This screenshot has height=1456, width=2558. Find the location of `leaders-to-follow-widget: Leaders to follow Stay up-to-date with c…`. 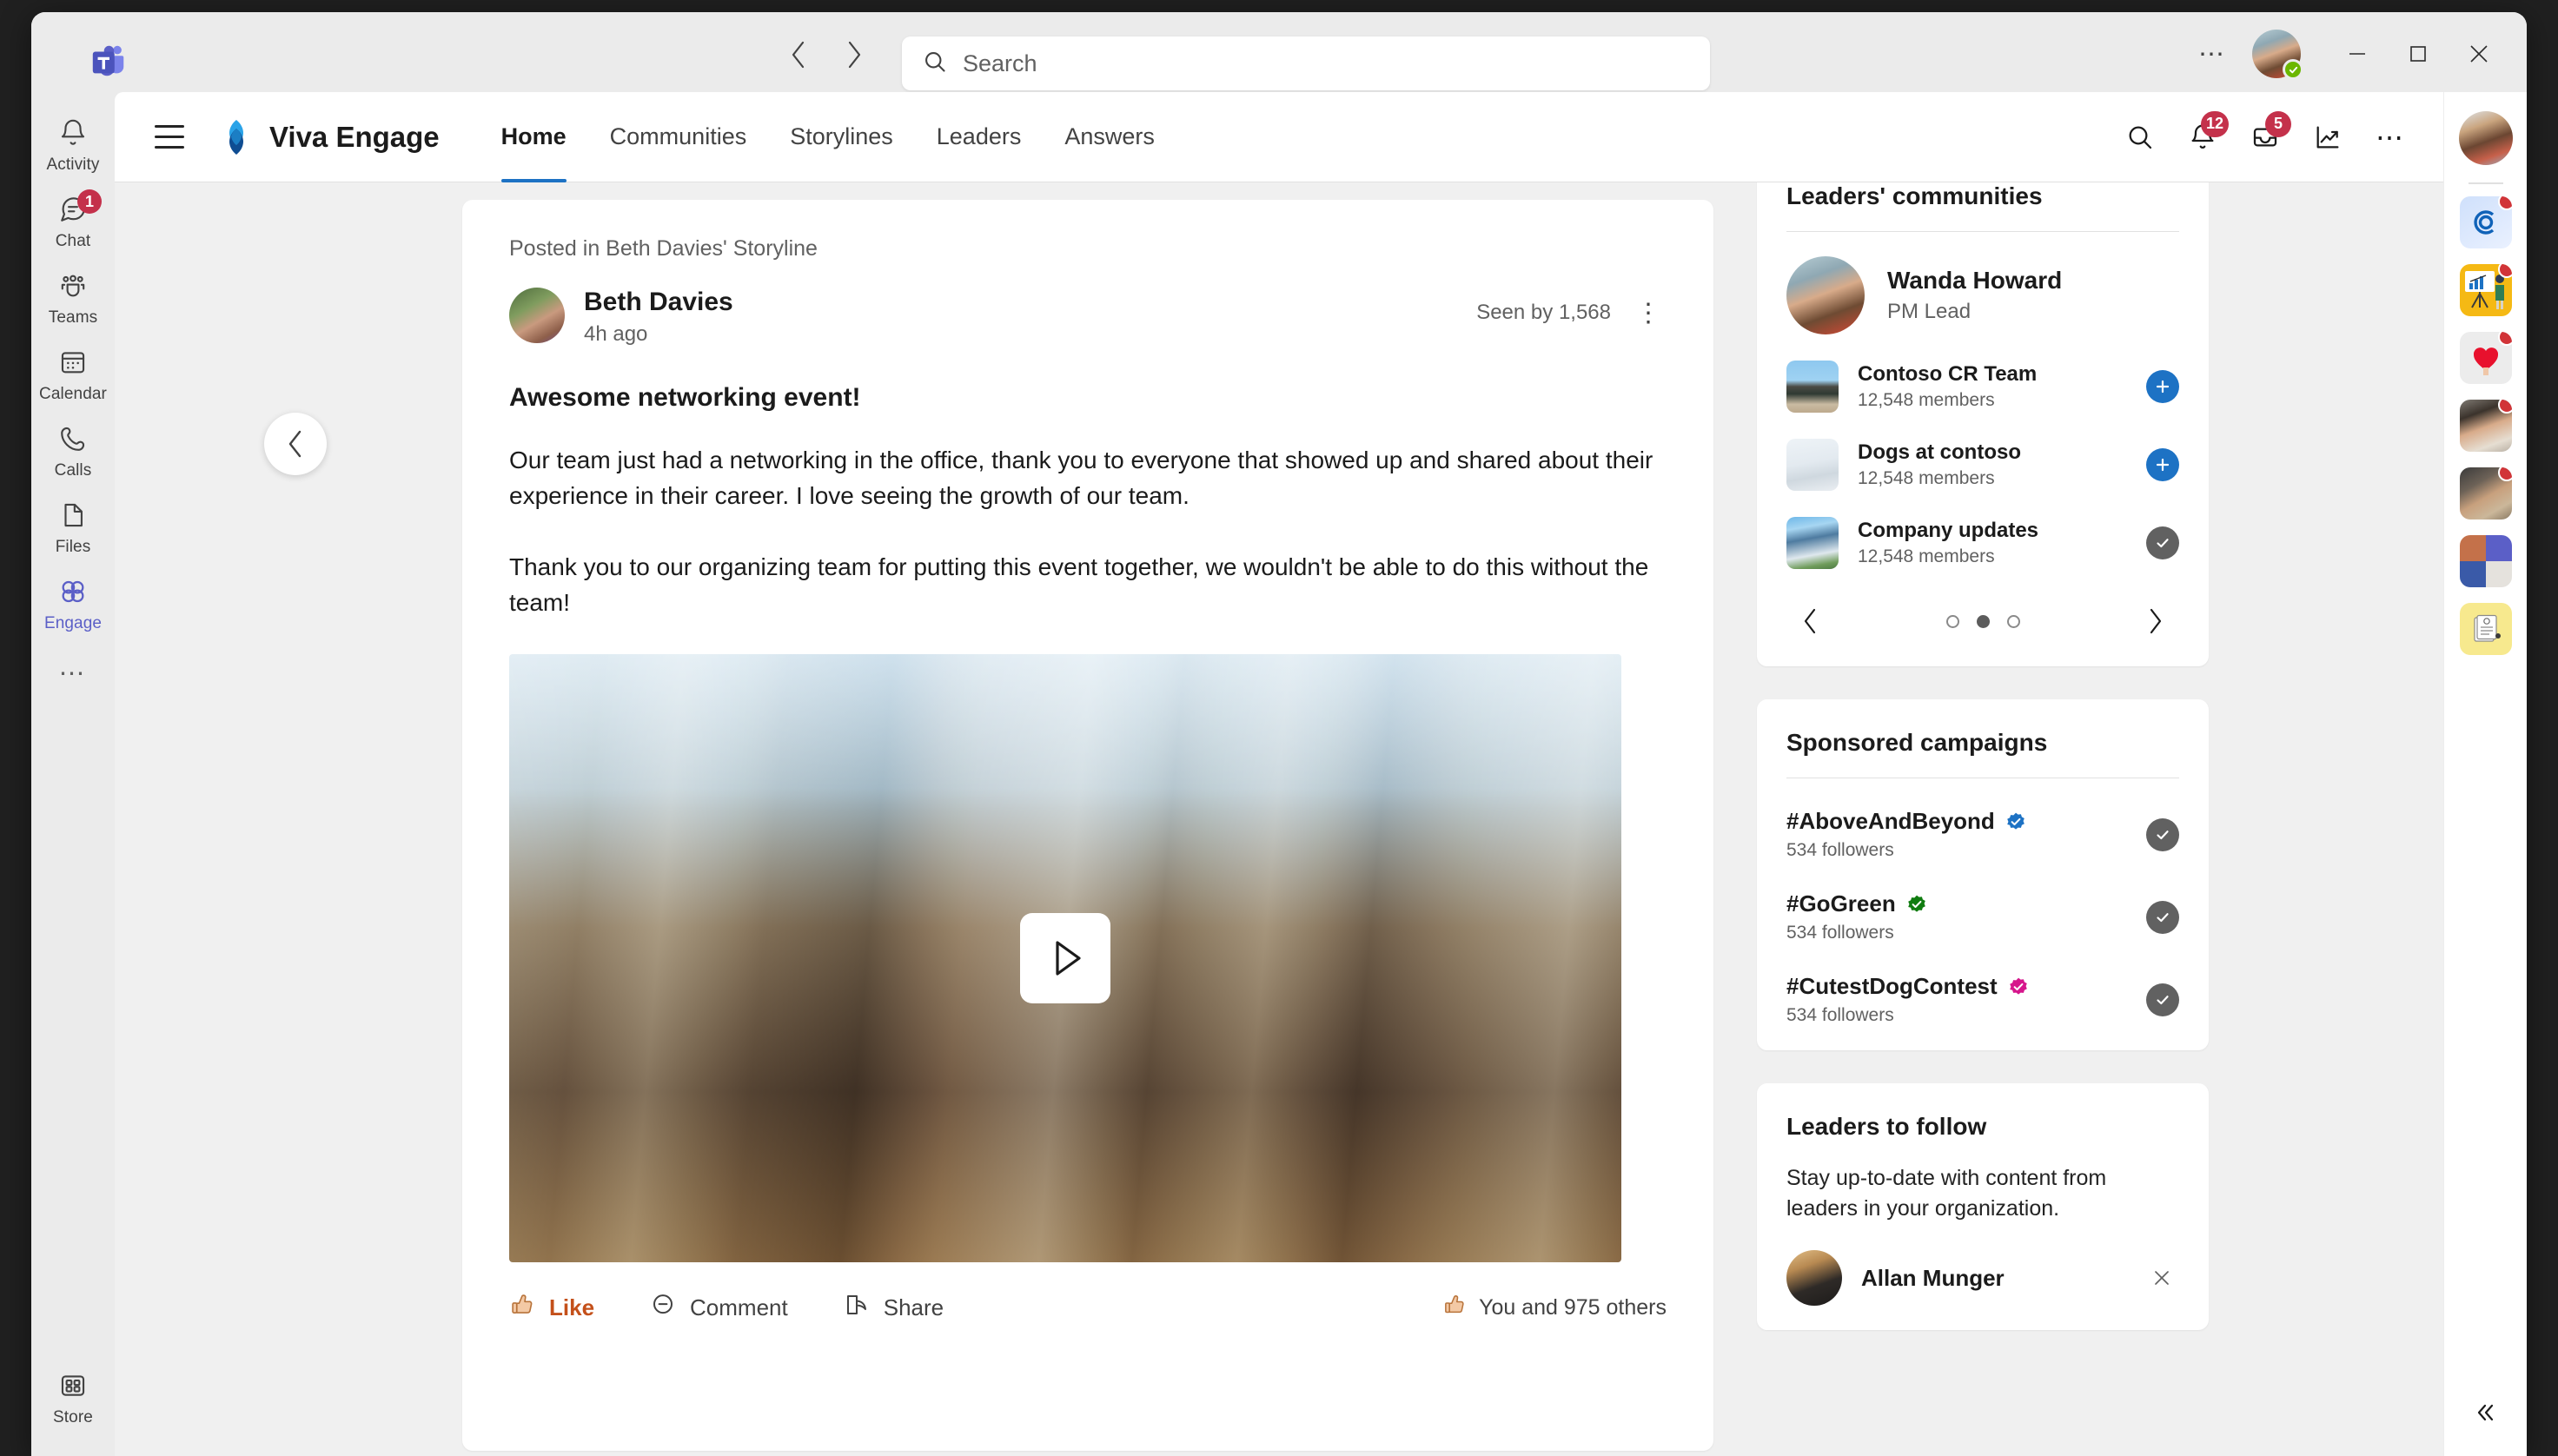

leaders-to-follow-widget: Leaders to follow Stay up-to-date with c… is located at coordinates (1983, 1206).